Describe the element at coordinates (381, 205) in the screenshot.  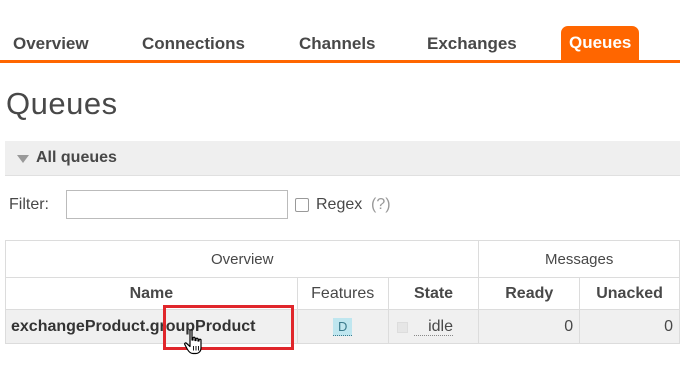
I see `regex-help-link: (?)` at that location.